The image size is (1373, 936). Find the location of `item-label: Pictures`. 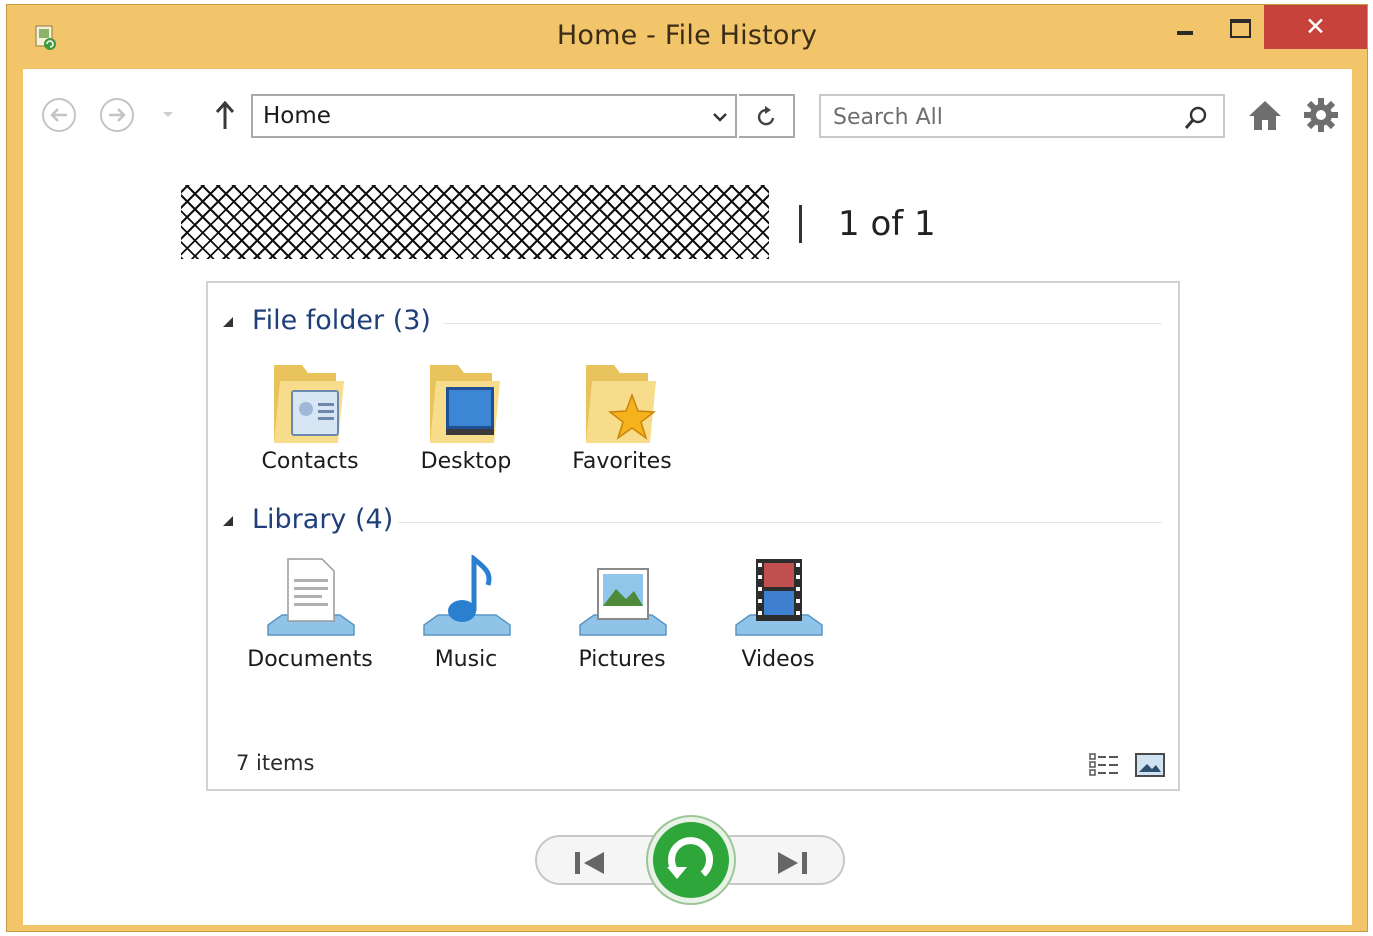

item-label: Pictures is located at coordinates (622, 659).